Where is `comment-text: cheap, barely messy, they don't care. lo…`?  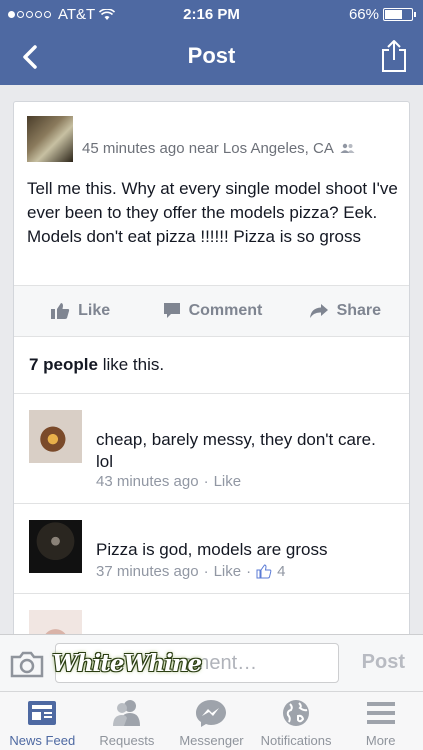
comment-text: cheap, barely messy, they don't care. lo… is located at coordinates (236, 450).